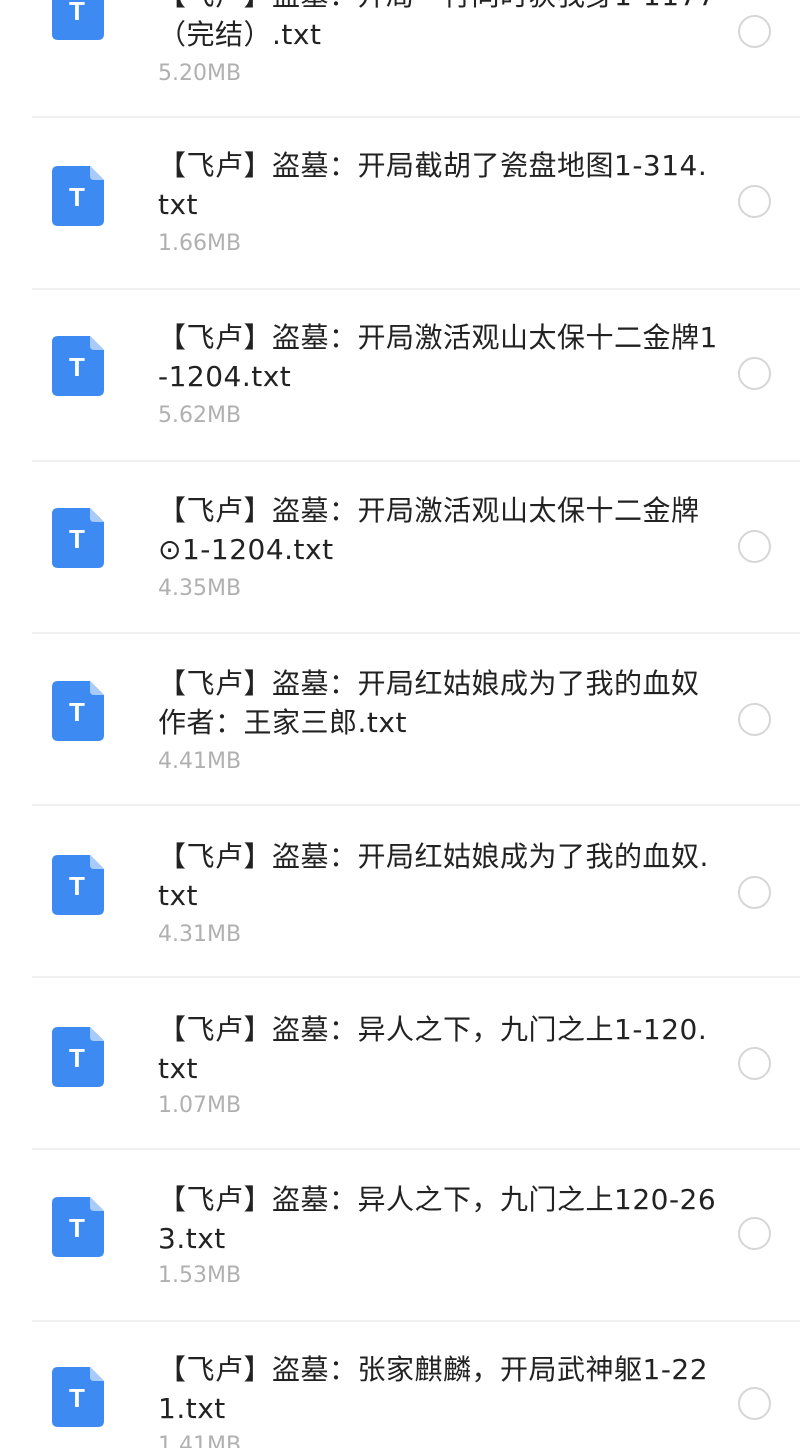 The height and width of the screenshot is (1448, 800). I want to click on file-row: T 【飞卢】盗墓：开局激活观山太保十二金牌1-1204.txt 5.62MB, so click(400, 376).